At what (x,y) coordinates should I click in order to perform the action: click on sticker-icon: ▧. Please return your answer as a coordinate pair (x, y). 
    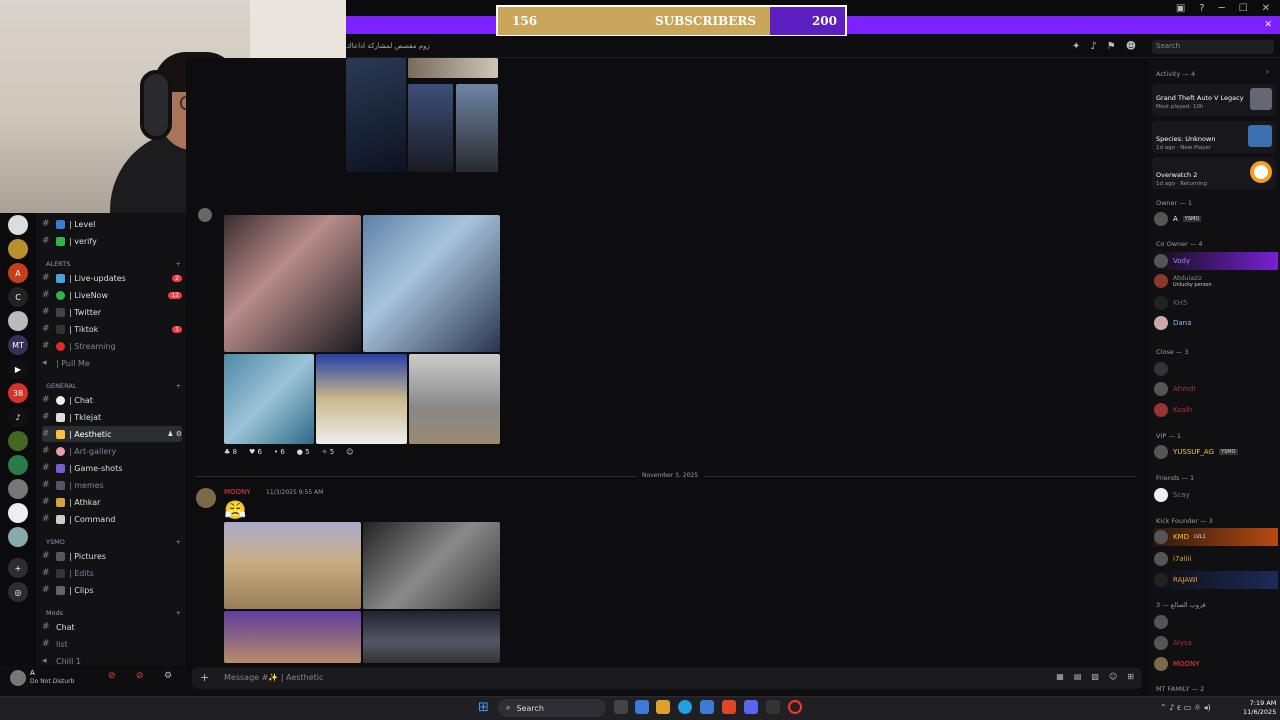
    Looking at the image, I should click on (1095, 676).